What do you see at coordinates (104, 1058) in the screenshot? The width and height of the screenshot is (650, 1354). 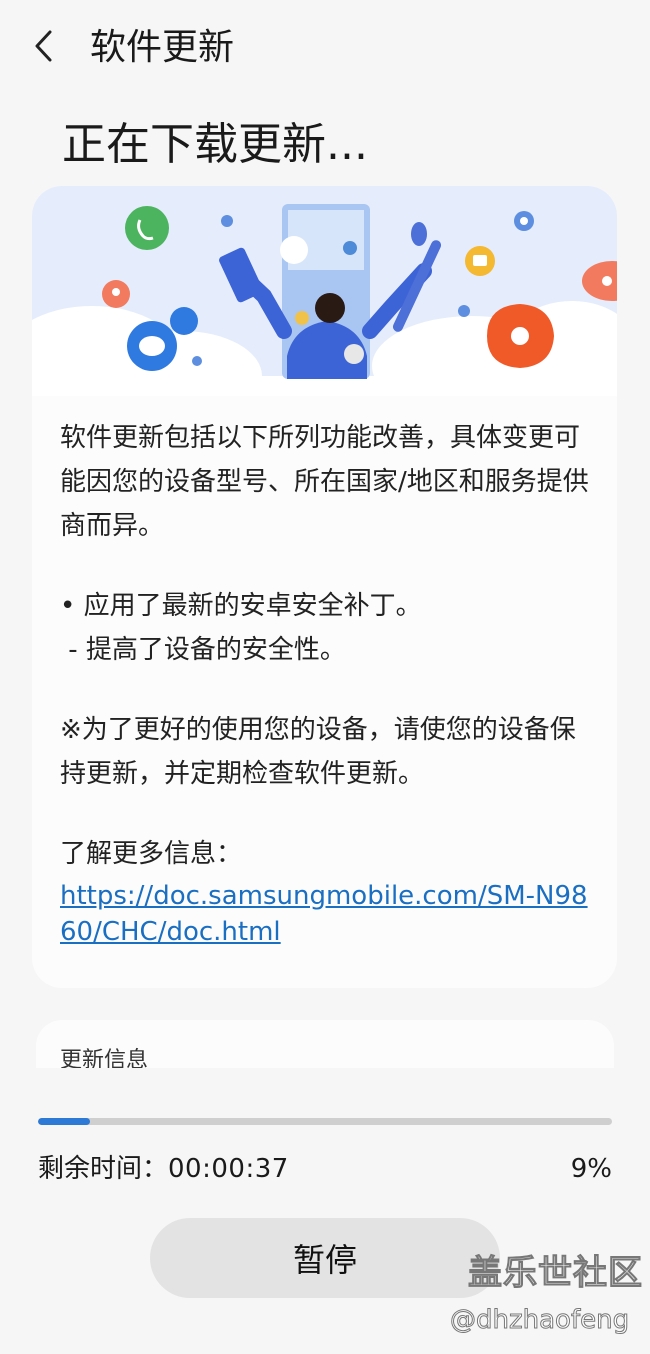 I see `update-info-label: 更新信息` at bounding box center [104, 1058].